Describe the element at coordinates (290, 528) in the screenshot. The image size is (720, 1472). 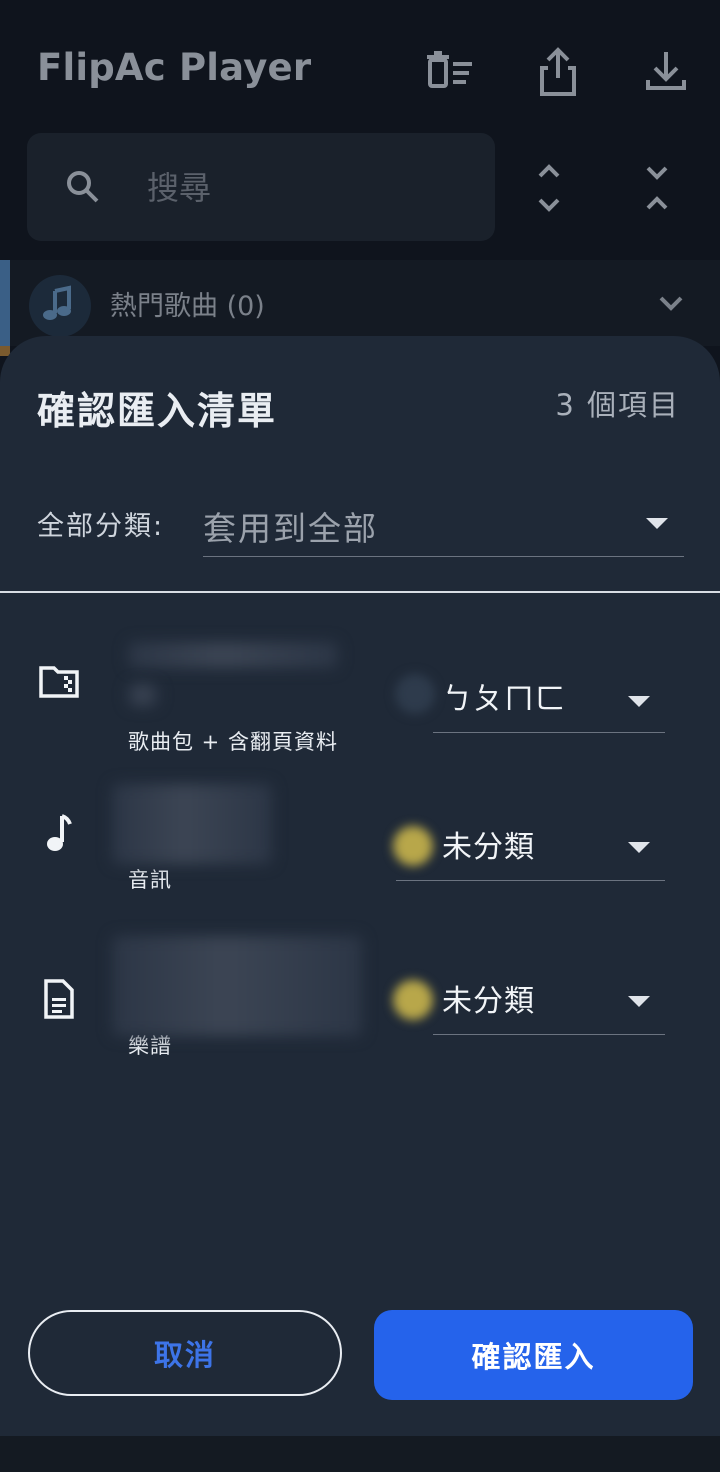
I see `all-category-value: 套用到全部` at that location.